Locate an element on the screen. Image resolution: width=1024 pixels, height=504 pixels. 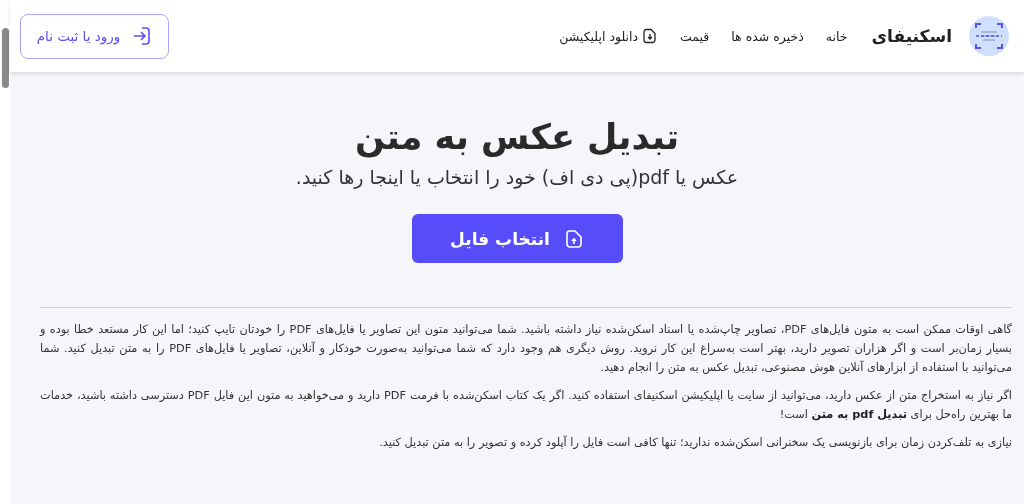
paragraph: نیازی به تلف‌کردن زمان برای بازنویسی یک سخنرانی اسکن‌شده ندارید؛ تنها کافی است فایل را آپلود کرده و تصویر را به متن تبدیل کنید. is located at coordinates (695, 442).